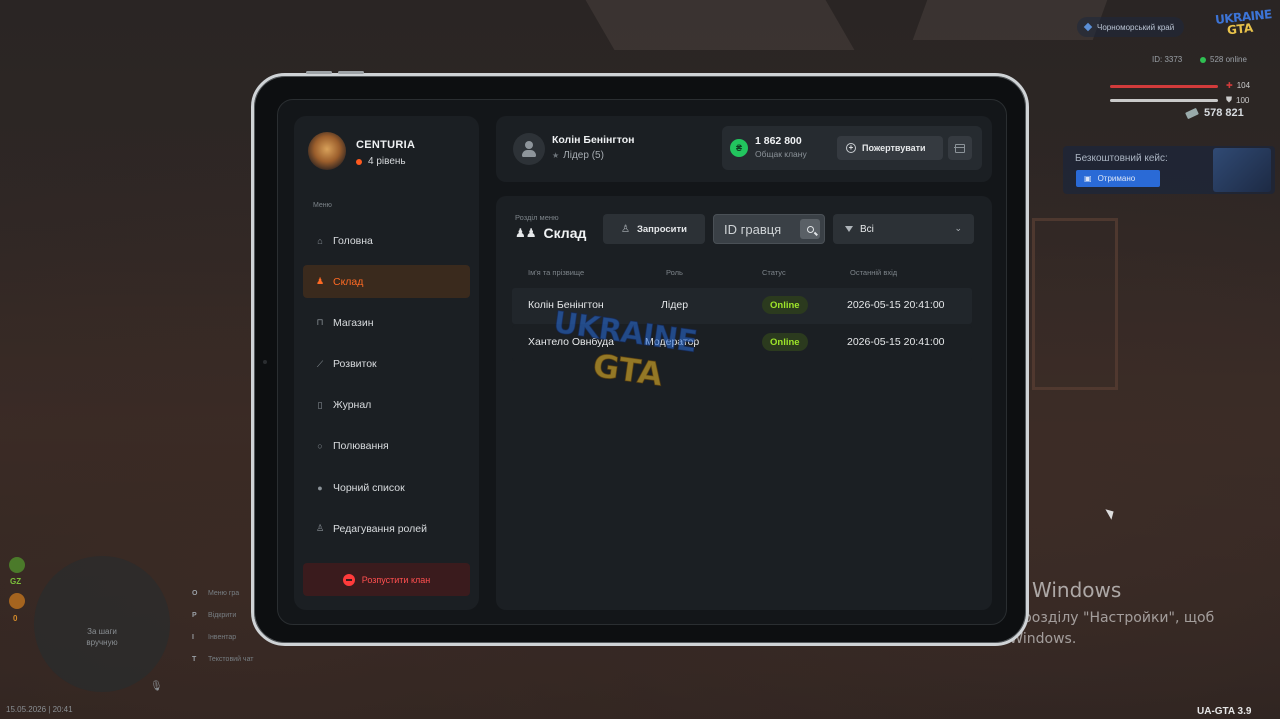 This screenshot has width=1280, height=719. What do you see at coordinates (386, 405) in the screenshot?
I see `sidebar-item-journal: ▯ Журнал` at bounding box center [386, 405].